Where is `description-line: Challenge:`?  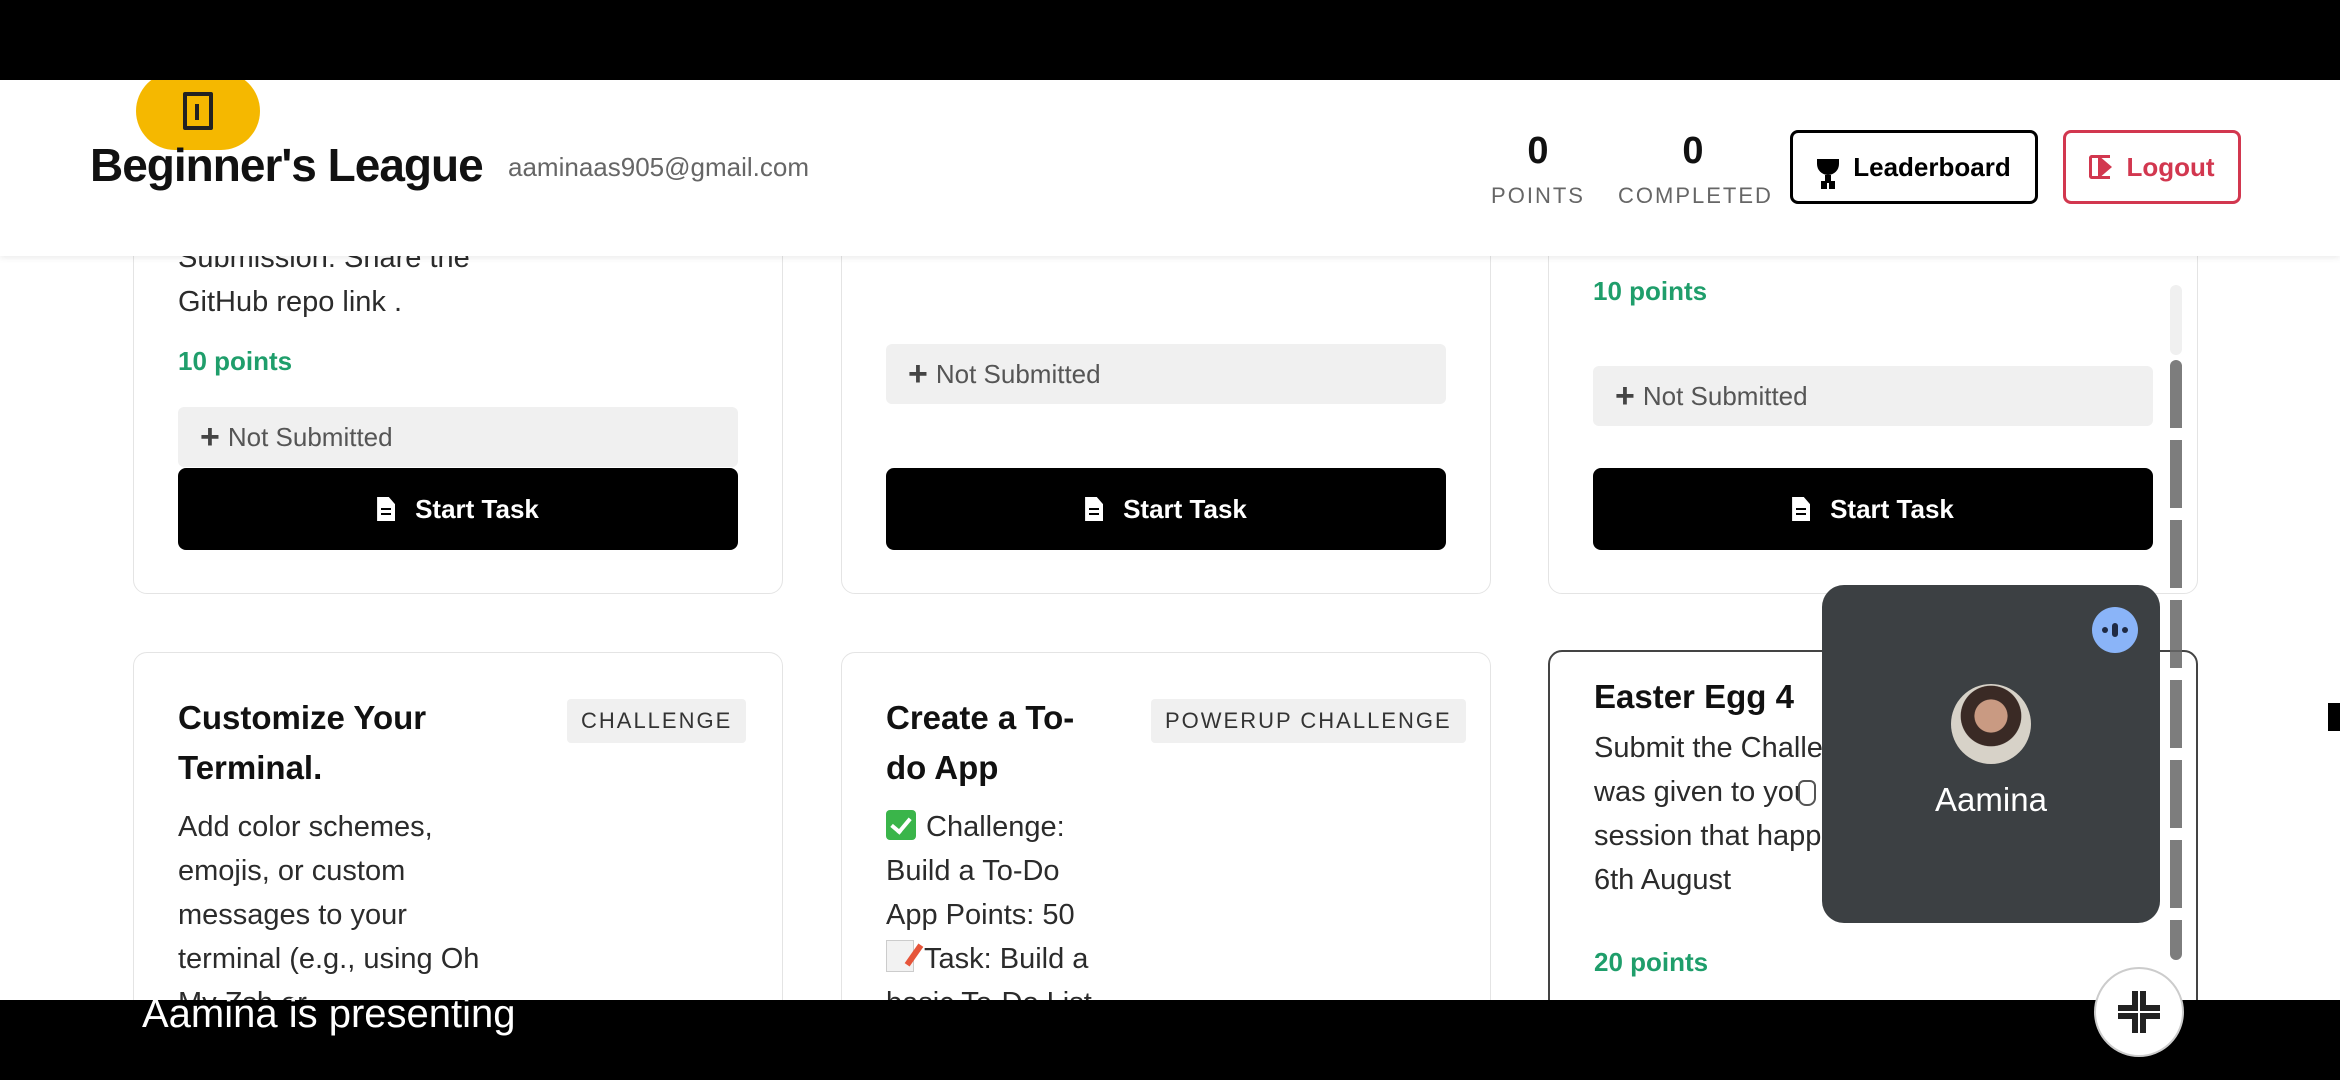 description-line: Challenge: is located at coordinates (989, 827).